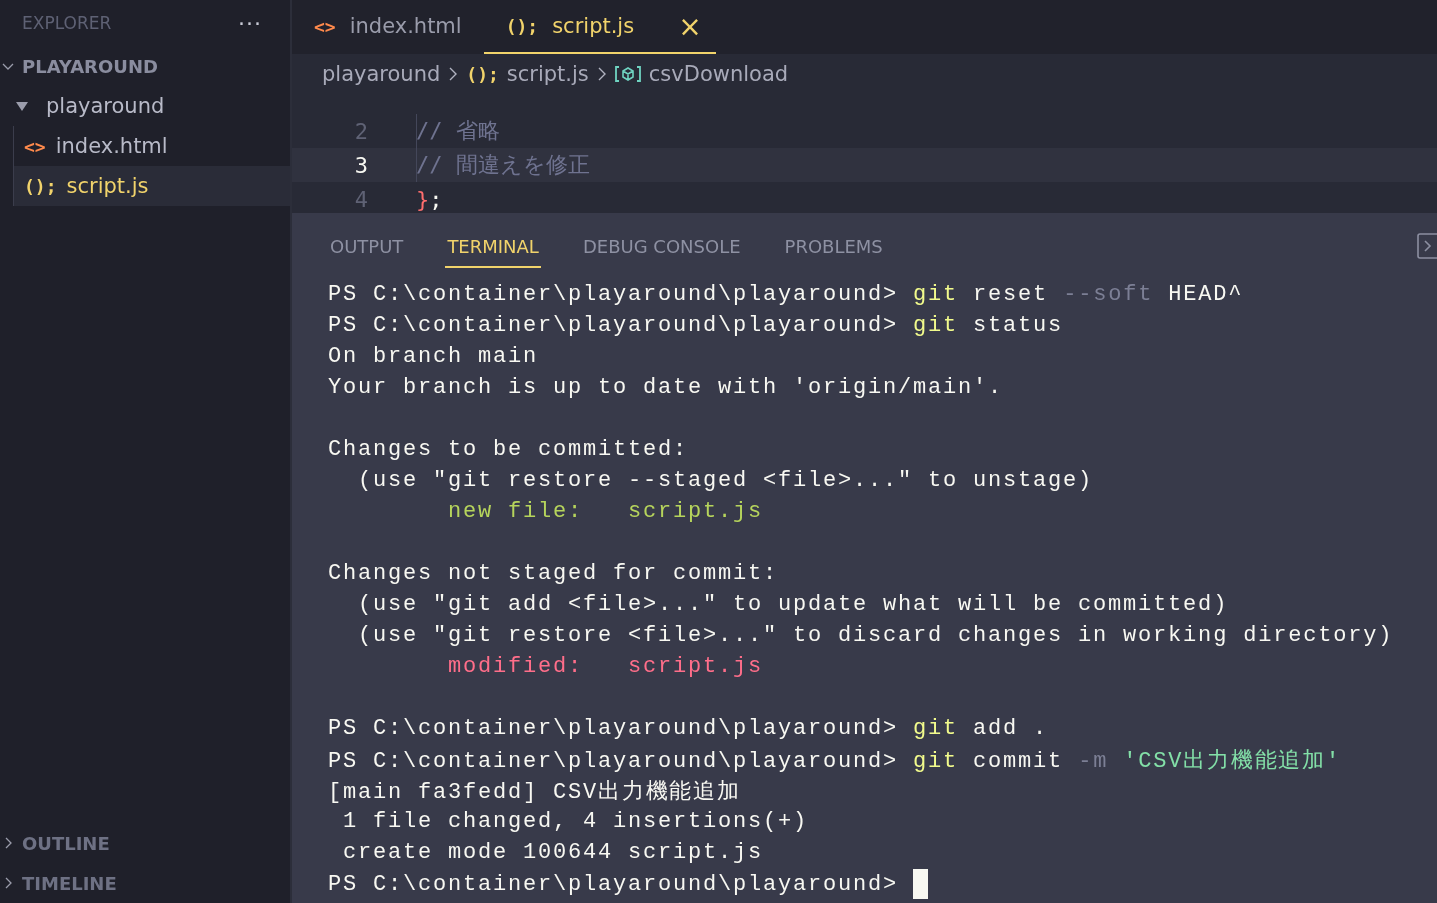  Describe the element at coordinates (875, 635) in the screenshot. I see `terminal-line: (use "git restore <file>..." to discard changes in working directory)` at that location.